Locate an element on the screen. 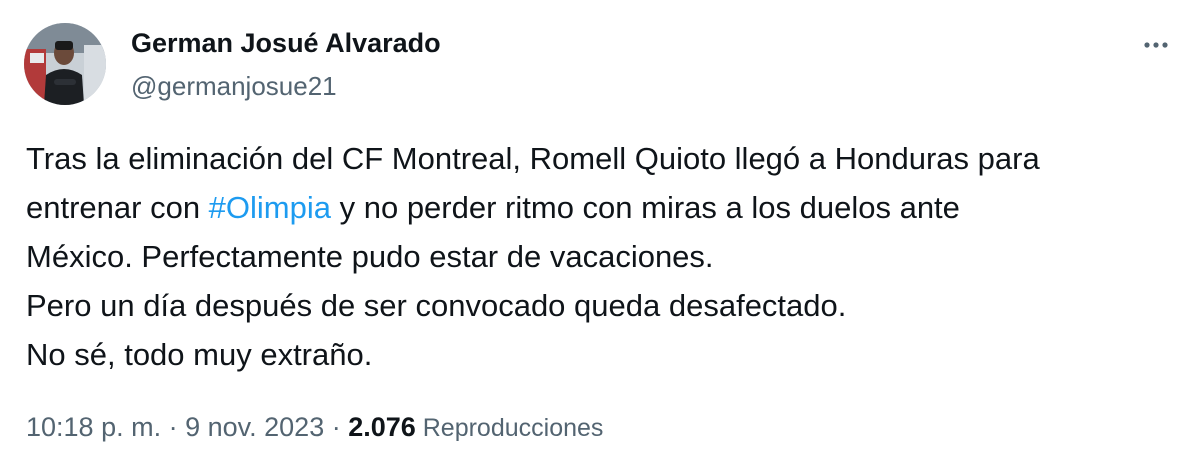 The width and height of the screenshot is (1200, 461). views-label: Reproducciones is located at coordinates (509, 428).